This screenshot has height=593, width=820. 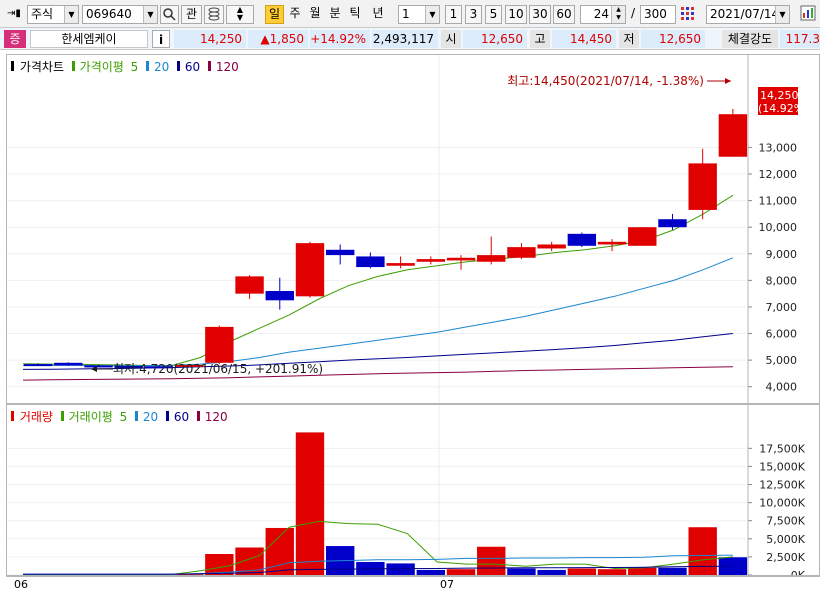 What do you see at coordinates (406, 14) in the screenshot?
I see `interval-value: 1` at bounding box center [406, 14].